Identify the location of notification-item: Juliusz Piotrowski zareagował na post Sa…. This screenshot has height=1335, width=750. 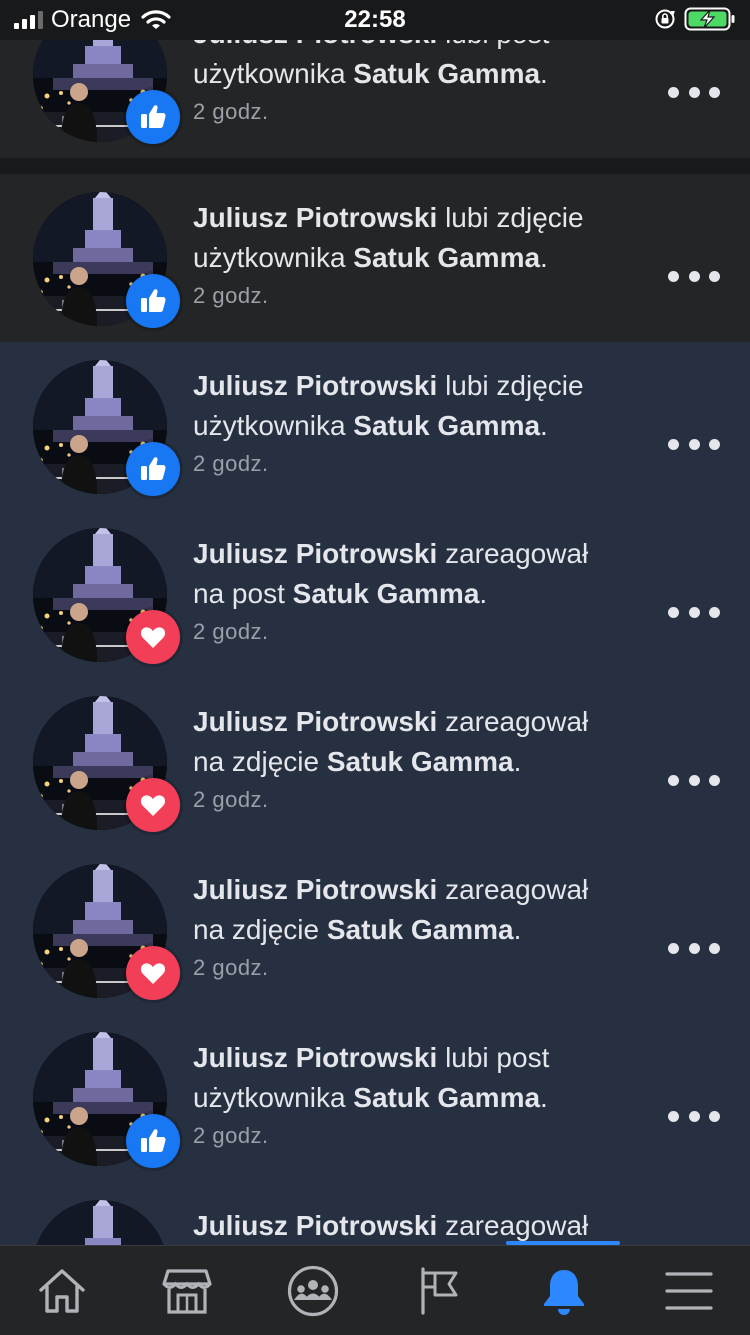
(375, 594).